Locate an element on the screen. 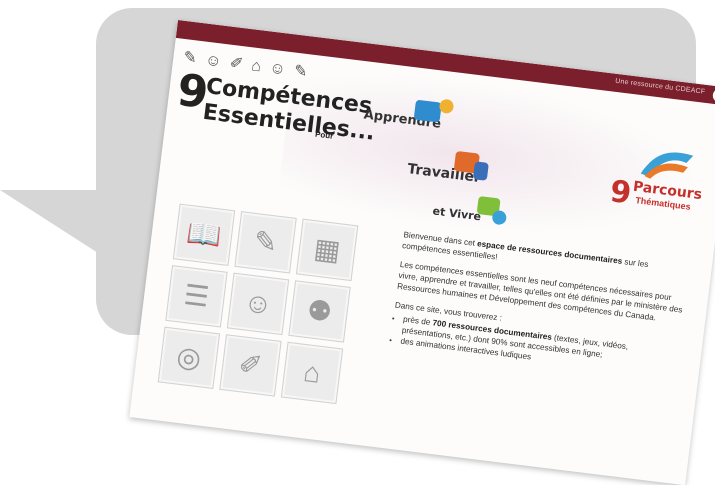 Image resolution: width=715 pixels, height=485 pixels. learning-icon: ⌂ is located at coordinates (312, 372).